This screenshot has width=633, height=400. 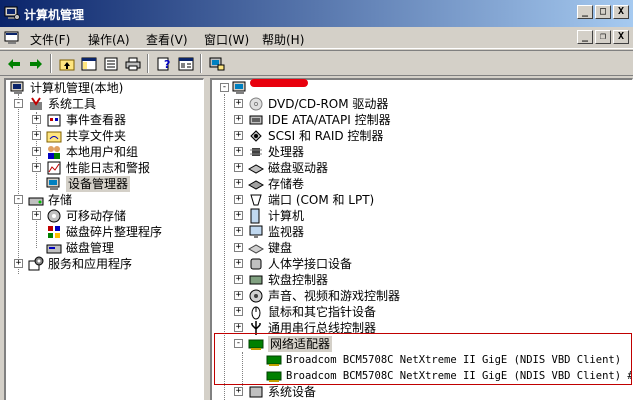 I want to click on monitor-icon, so click(x=256, y=231).